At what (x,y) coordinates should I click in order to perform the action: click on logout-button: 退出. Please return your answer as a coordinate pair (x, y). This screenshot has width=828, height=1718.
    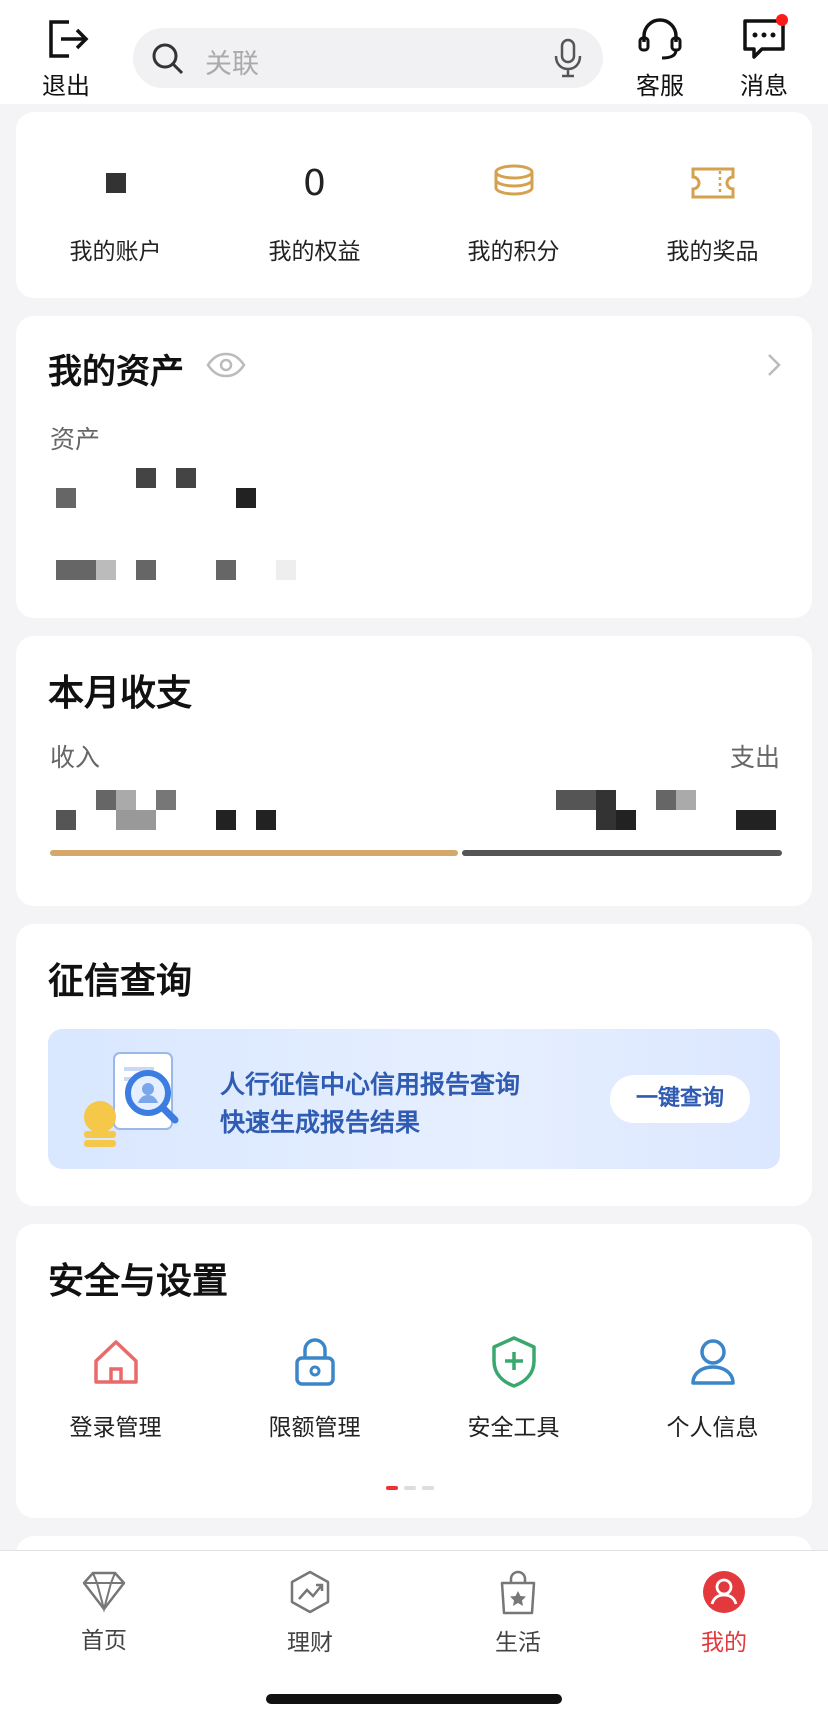
    Looking at the image, I should click on (66, 58).